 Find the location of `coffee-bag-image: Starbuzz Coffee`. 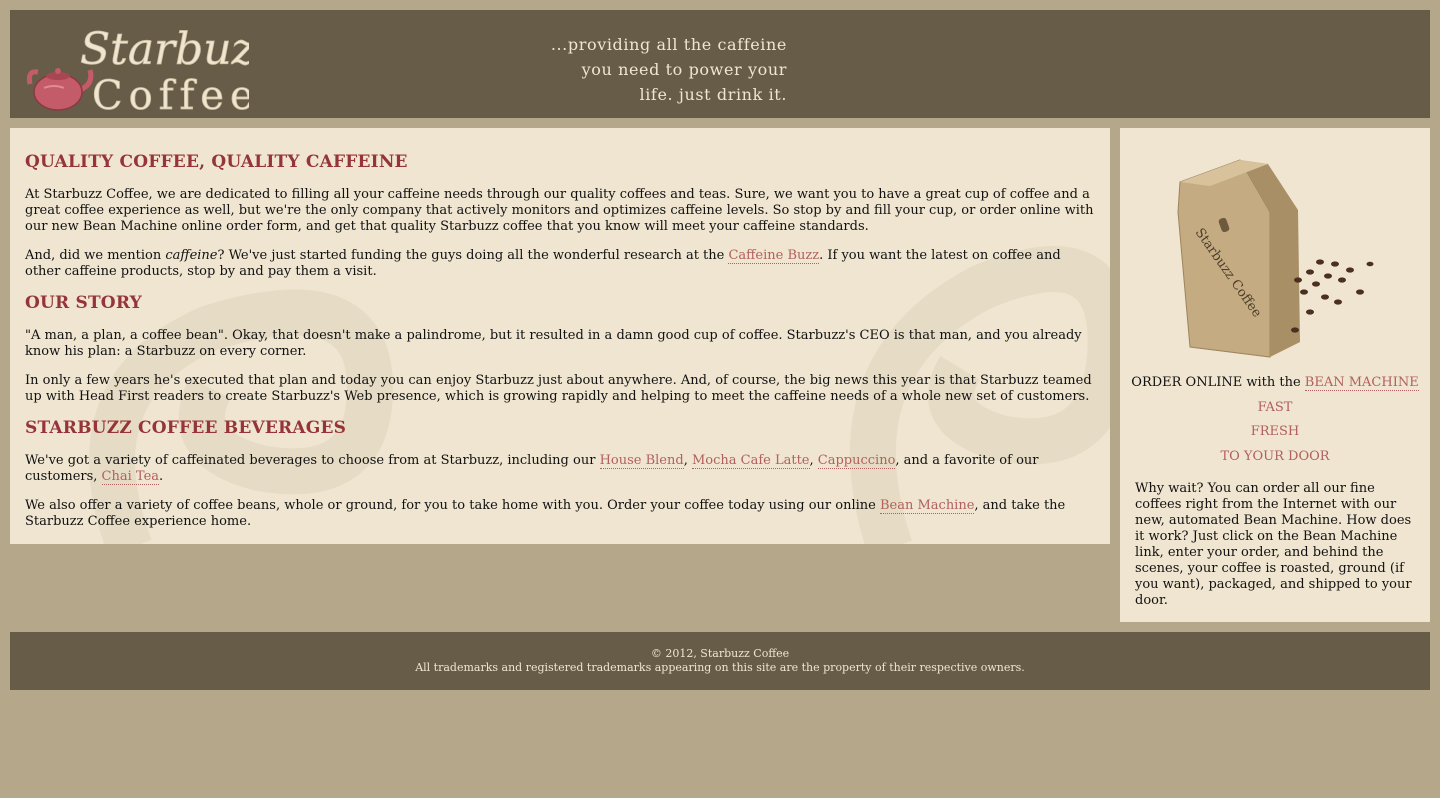

coffee-bag-image: Starbuzz Coffee is located at coordinates (1275, 258).